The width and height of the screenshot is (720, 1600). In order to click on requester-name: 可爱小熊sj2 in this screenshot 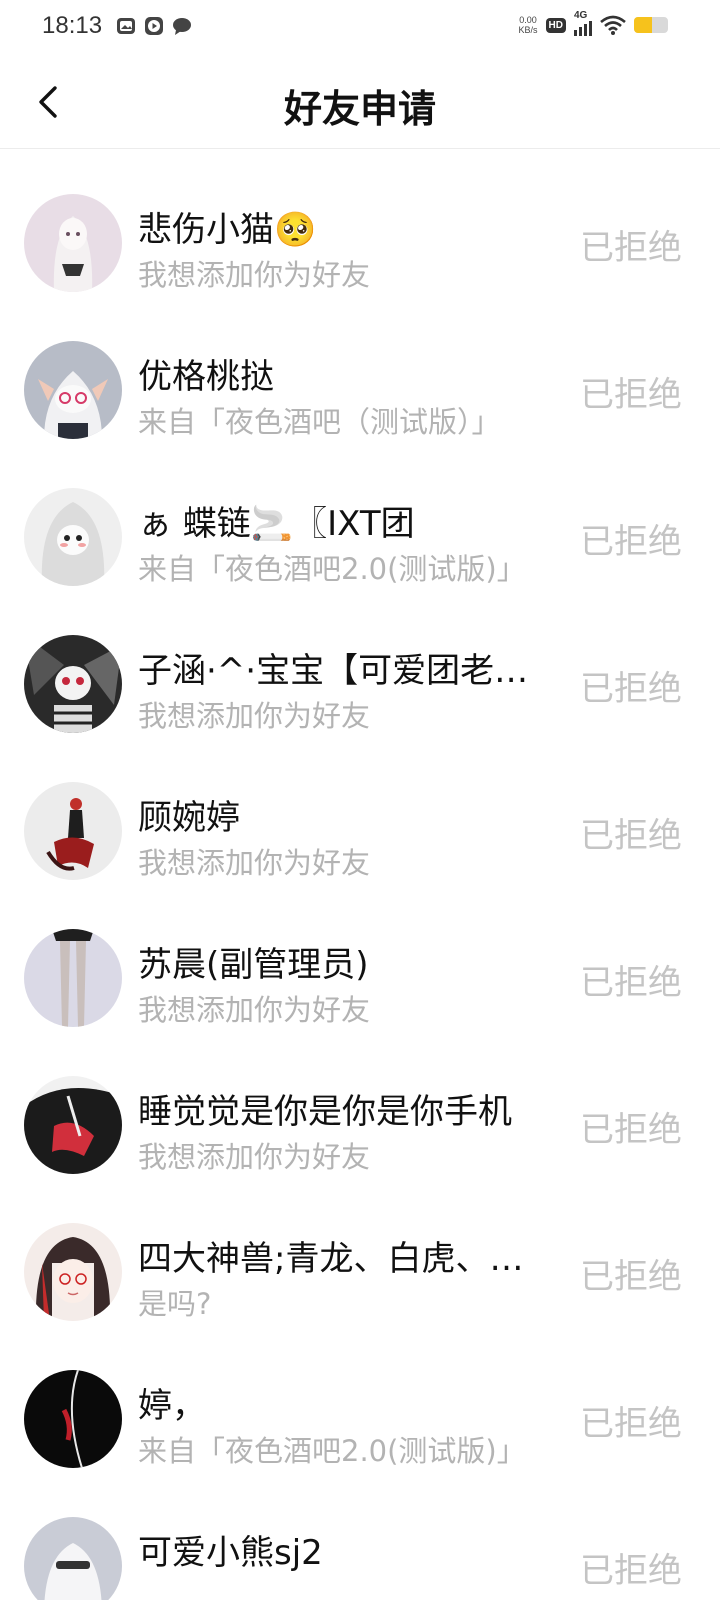, I will do `click(230, 1553)`.